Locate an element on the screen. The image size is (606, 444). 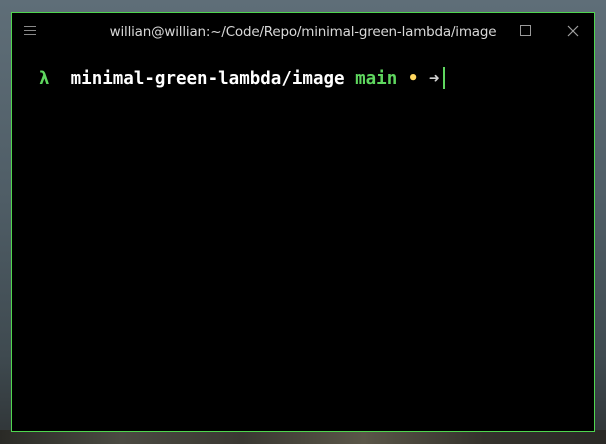
git-dirty-marker: • is located at coordinates (413, 79).